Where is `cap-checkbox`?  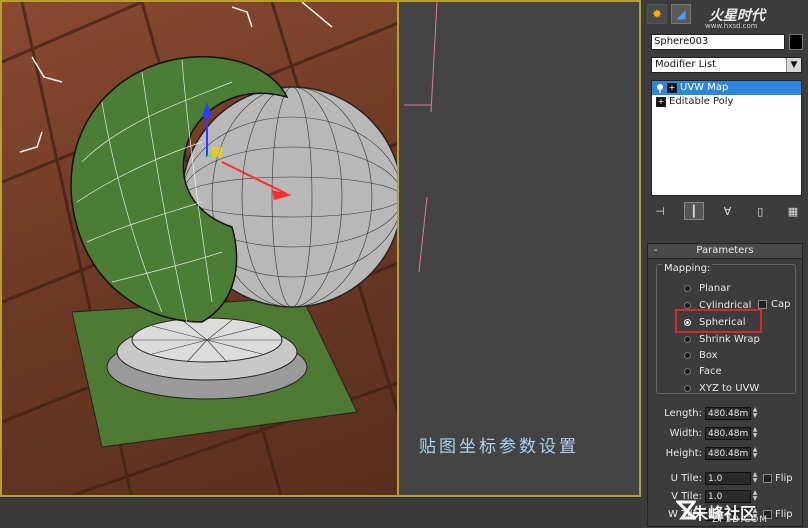 cap-checkbox is located at coordinates (762, 304).